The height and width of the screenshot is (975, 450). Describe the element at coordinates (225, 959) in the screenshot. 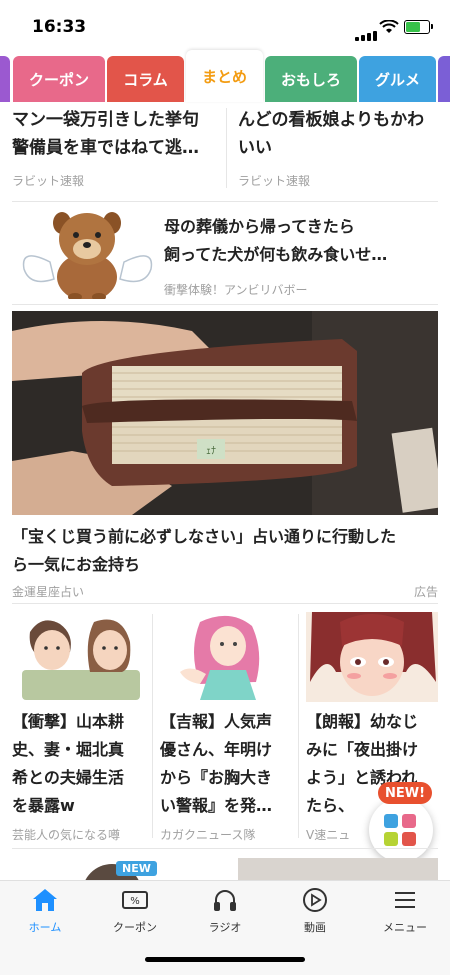

I see `home-indicator` at that location.